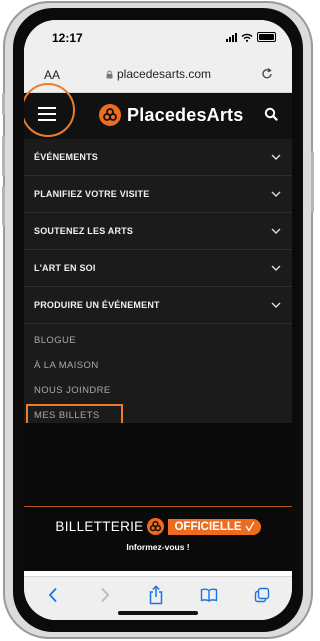 The height and width of the screenshot is (641, 320). I want to click on home-indicator, so click(158, 613).